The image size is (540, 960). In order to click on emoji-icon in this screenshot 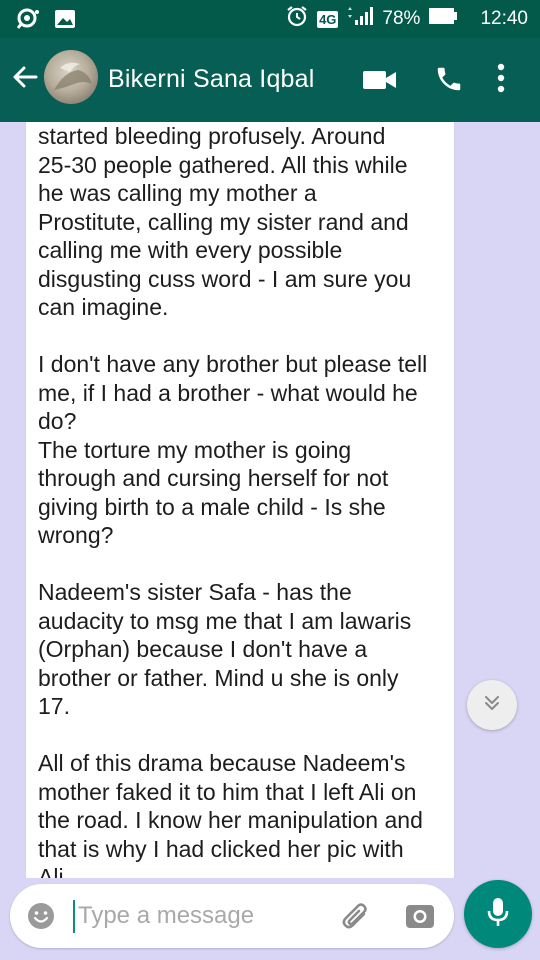, I will do `click(41, 918)`.